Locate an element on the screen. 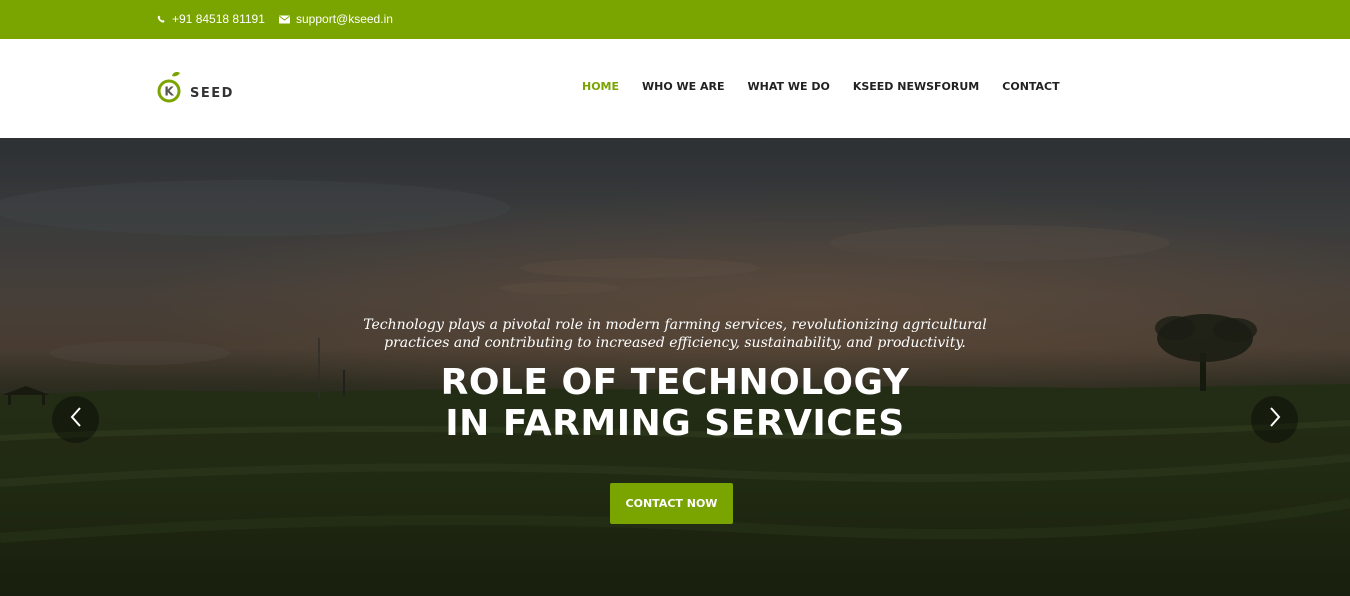  leaf-k-logo-icon: K is located at coordinates (170, 90).